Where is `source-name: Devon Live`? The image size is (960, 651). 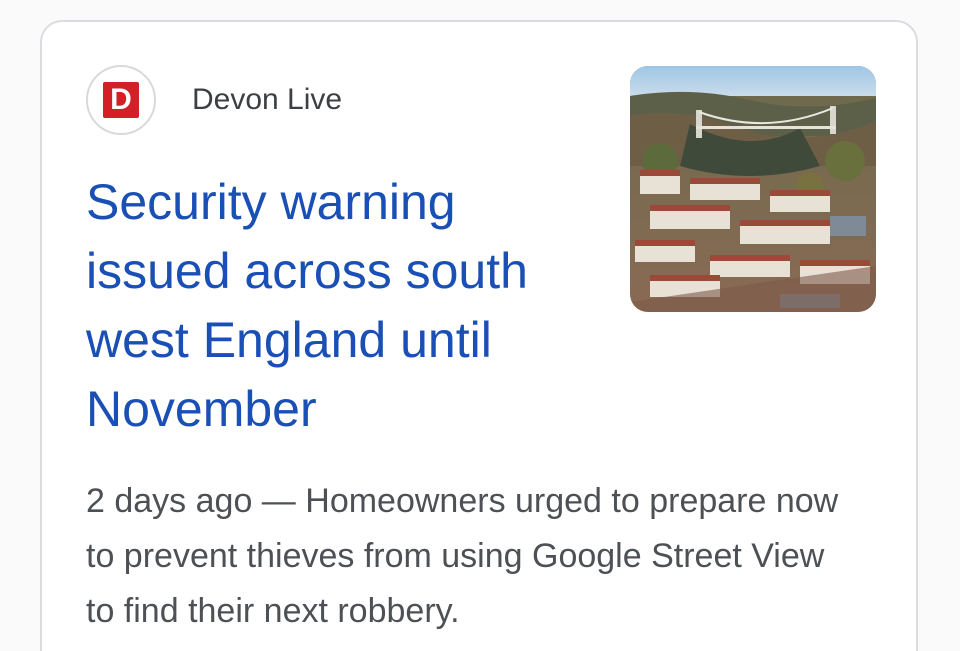
source-name: Devon Live is located at coordinates (267, 99).